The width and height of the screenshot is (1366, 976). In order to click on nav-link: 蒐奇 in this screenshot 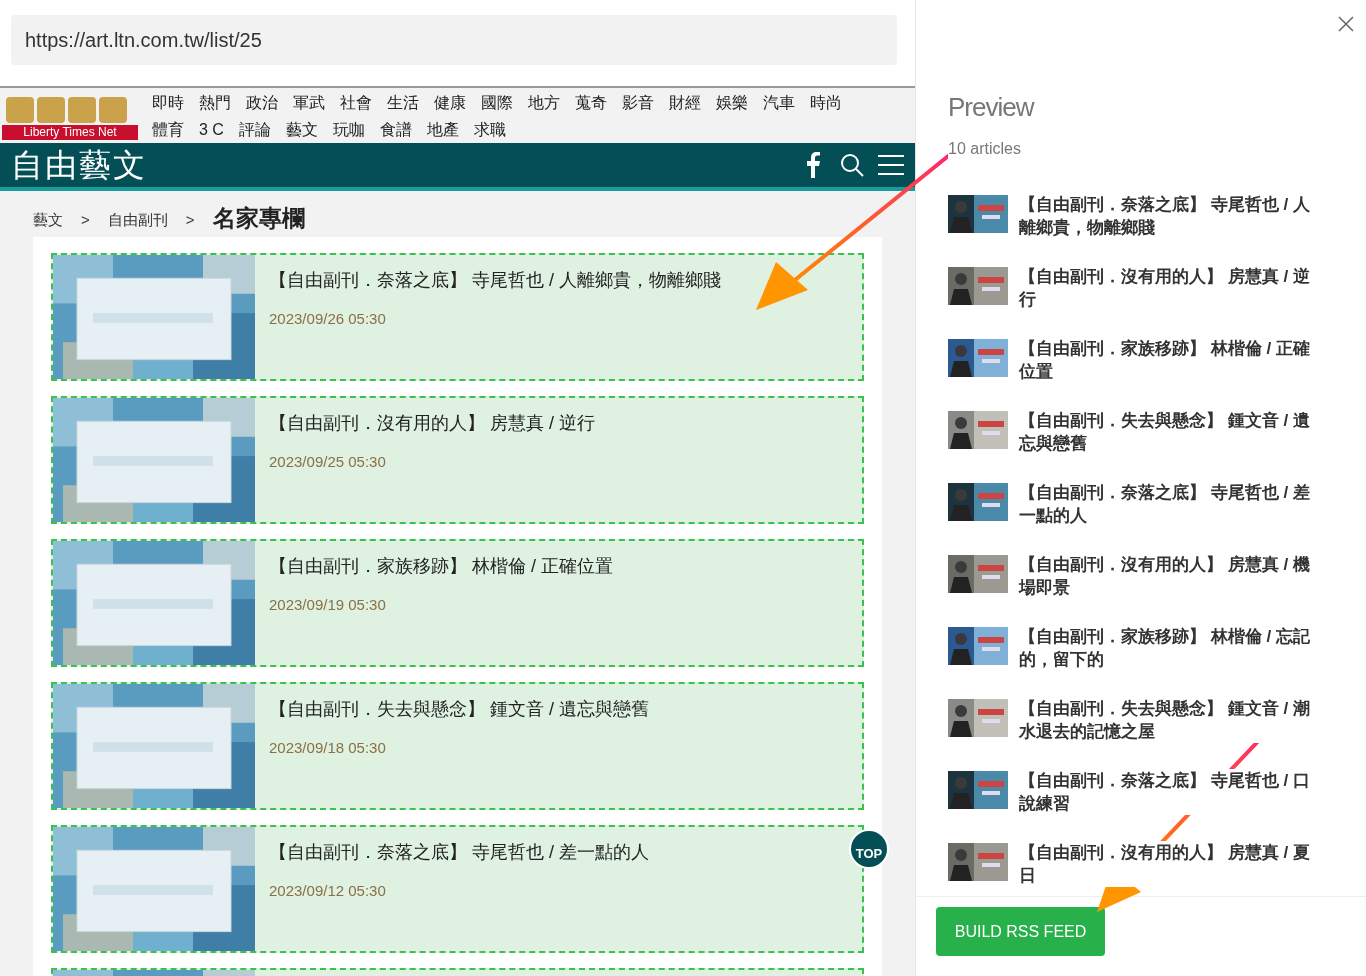, I will do `click(591, 102)`.